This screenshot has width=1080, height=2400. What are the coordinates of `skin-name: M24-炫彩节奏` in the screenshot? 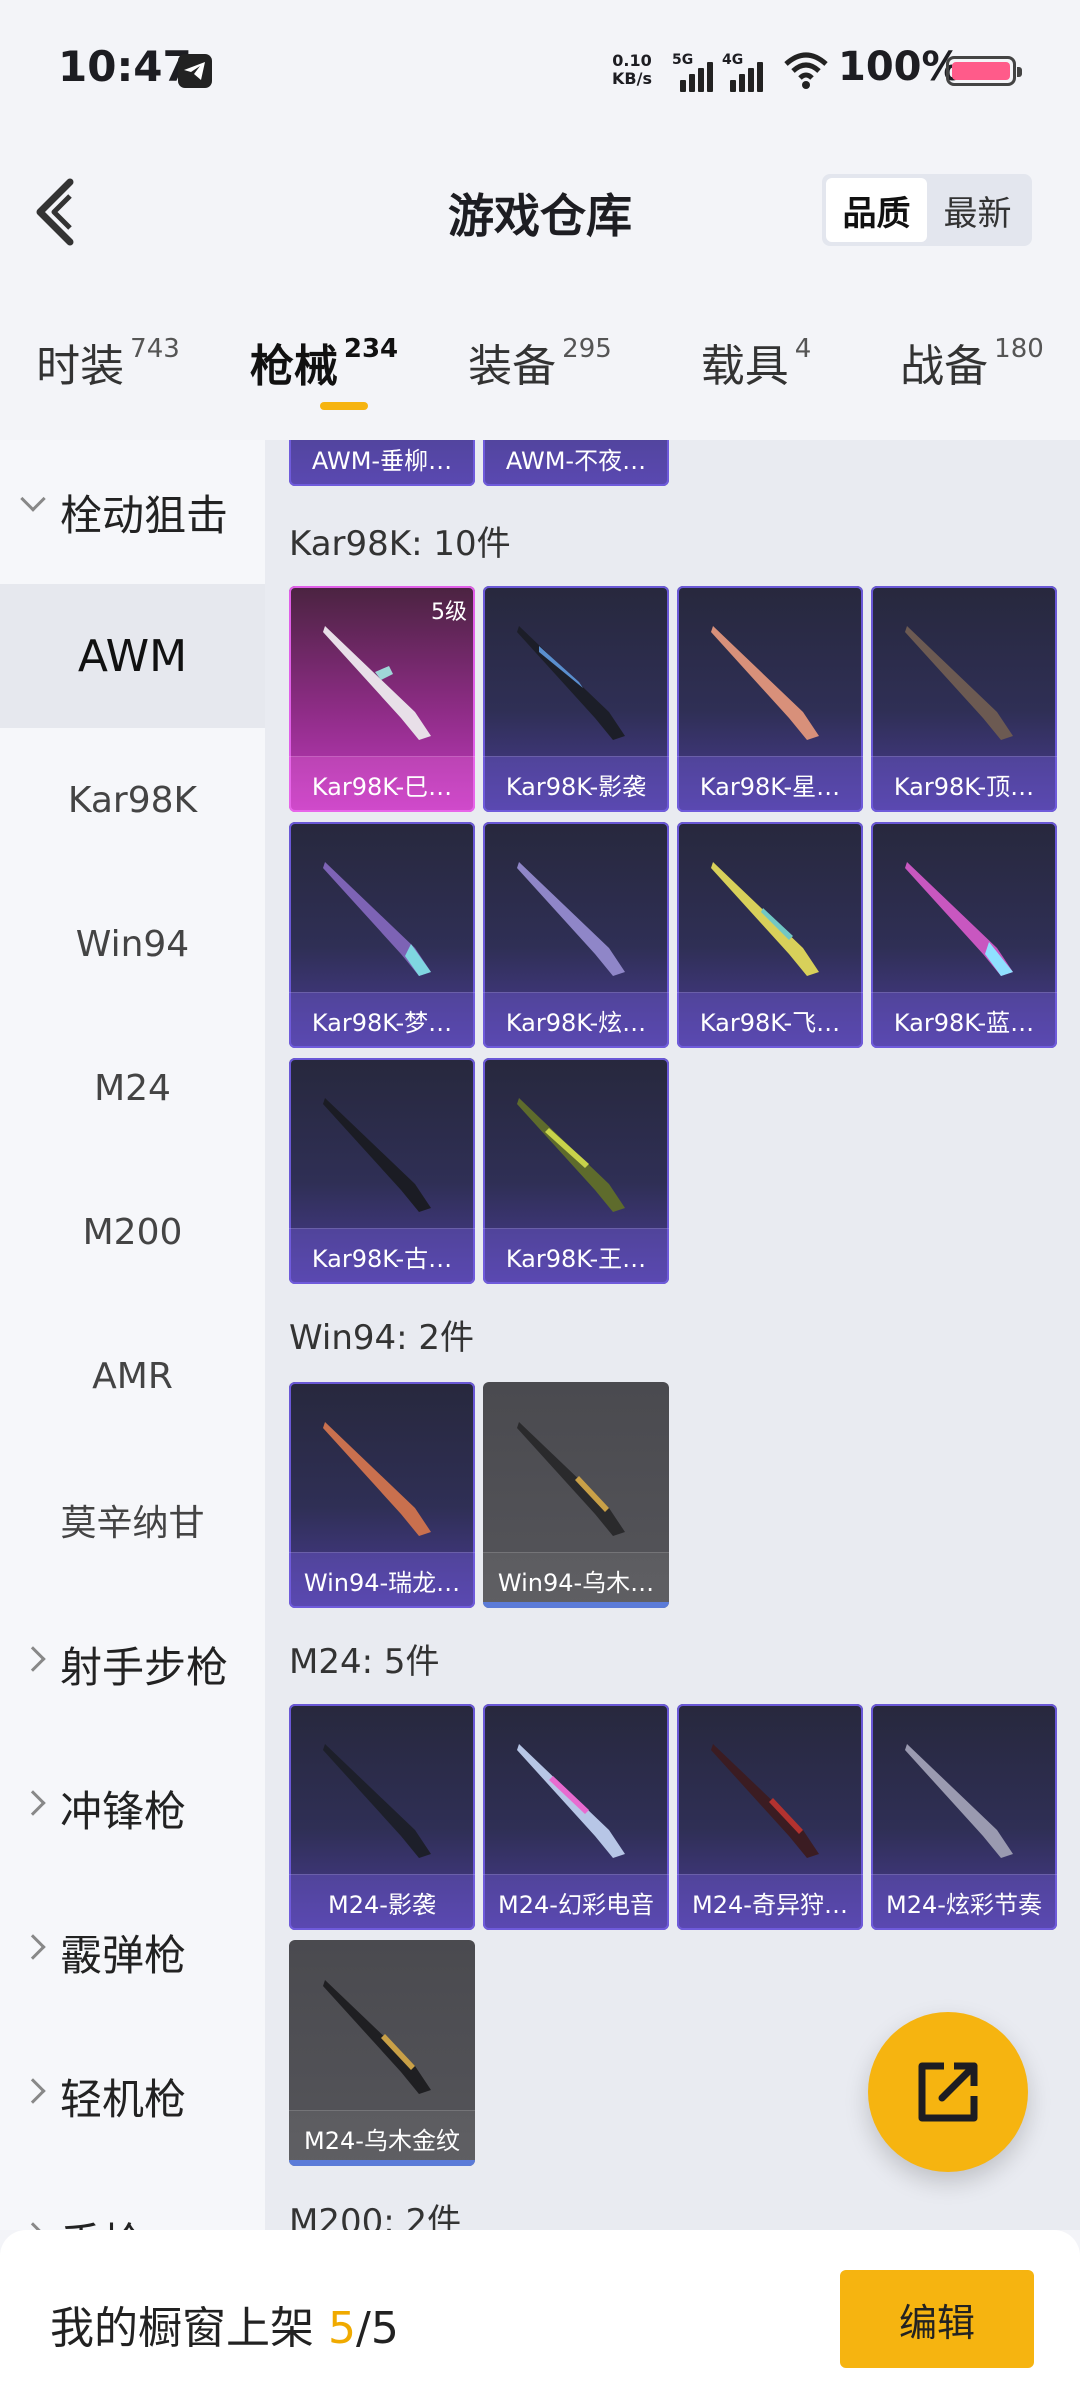 It's located at (964, 1902).